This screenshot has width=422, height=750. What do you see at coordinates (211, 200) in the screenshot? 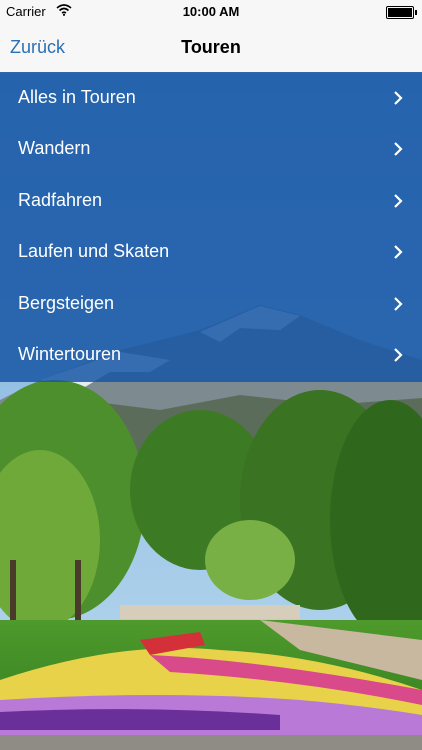
I see `menu-item-radfahren: Radfahren` at bounding box center [211, 200].